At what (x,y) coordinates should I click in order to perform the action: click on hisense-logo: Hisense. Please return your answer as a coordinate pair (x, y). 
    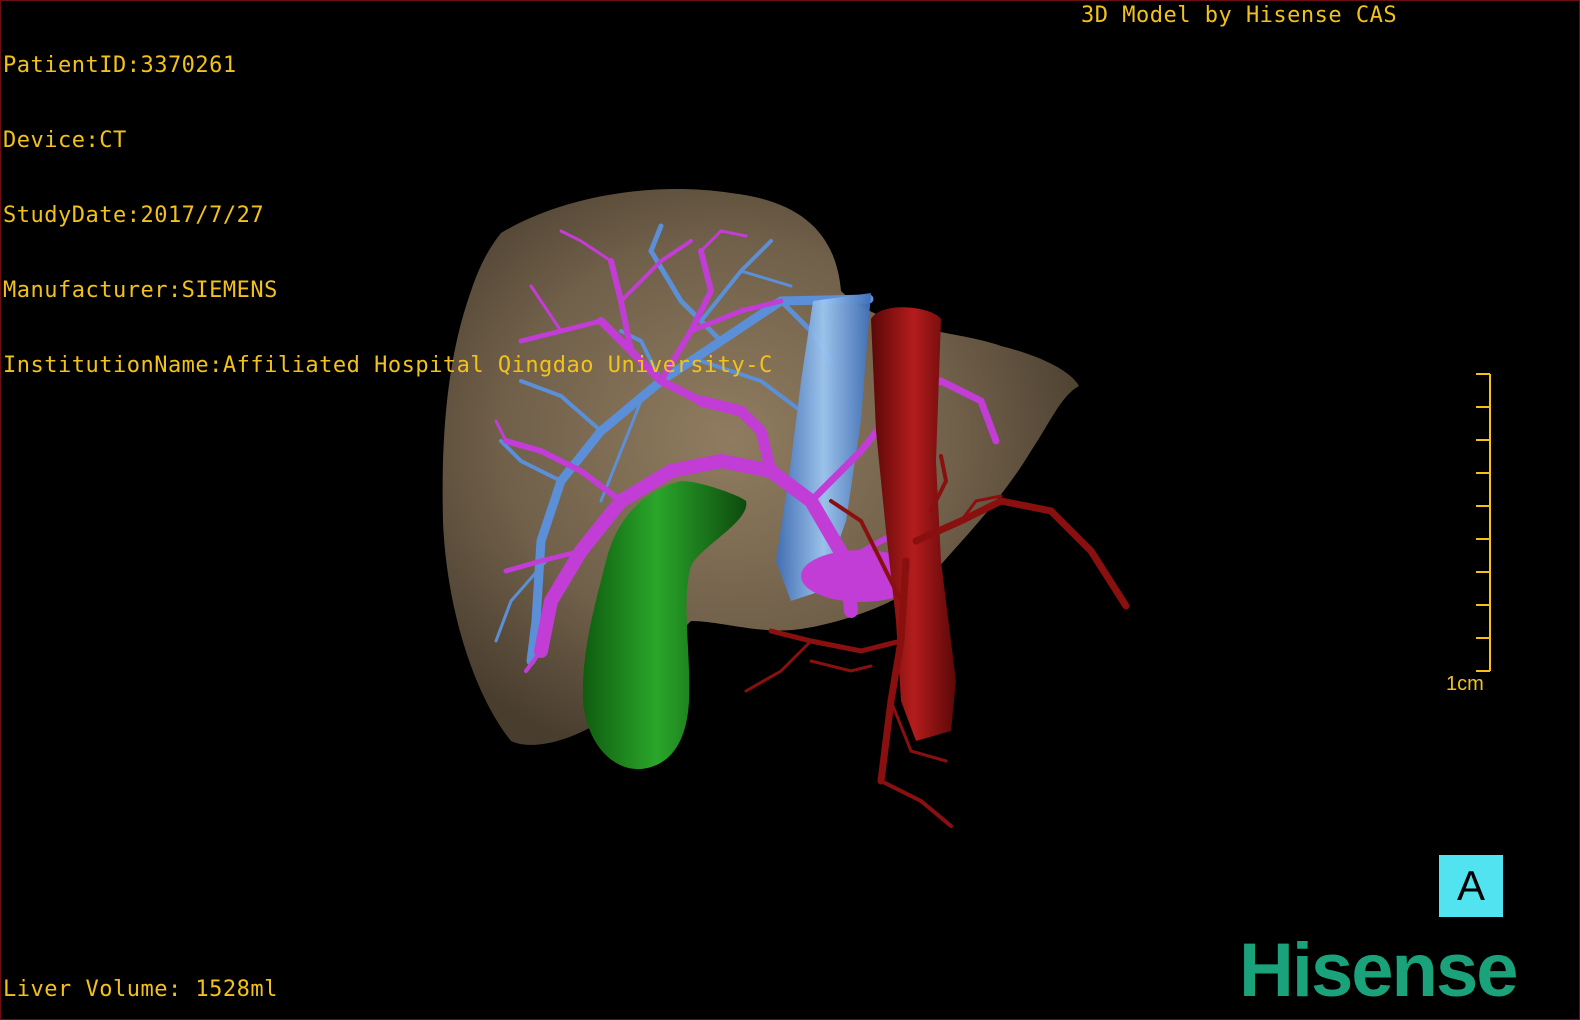
    Looking at the image, I should click on (1378, 970).